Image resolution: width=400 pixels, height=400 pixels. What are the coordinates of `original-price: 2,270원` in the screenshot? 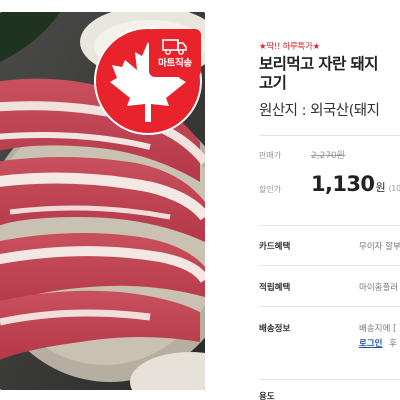 It's located at (328, 156).